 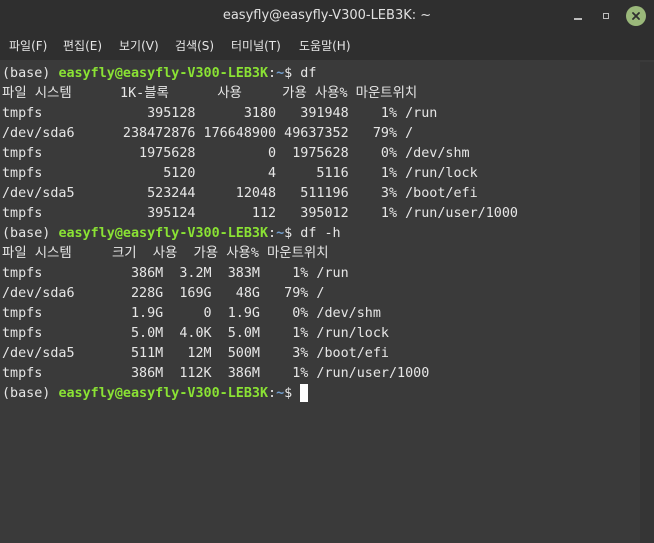 What do you see at coordinates (82, 46) in the screenshot?
I see `menu-edit: 편집(E)` at bounding box center [82, 46].